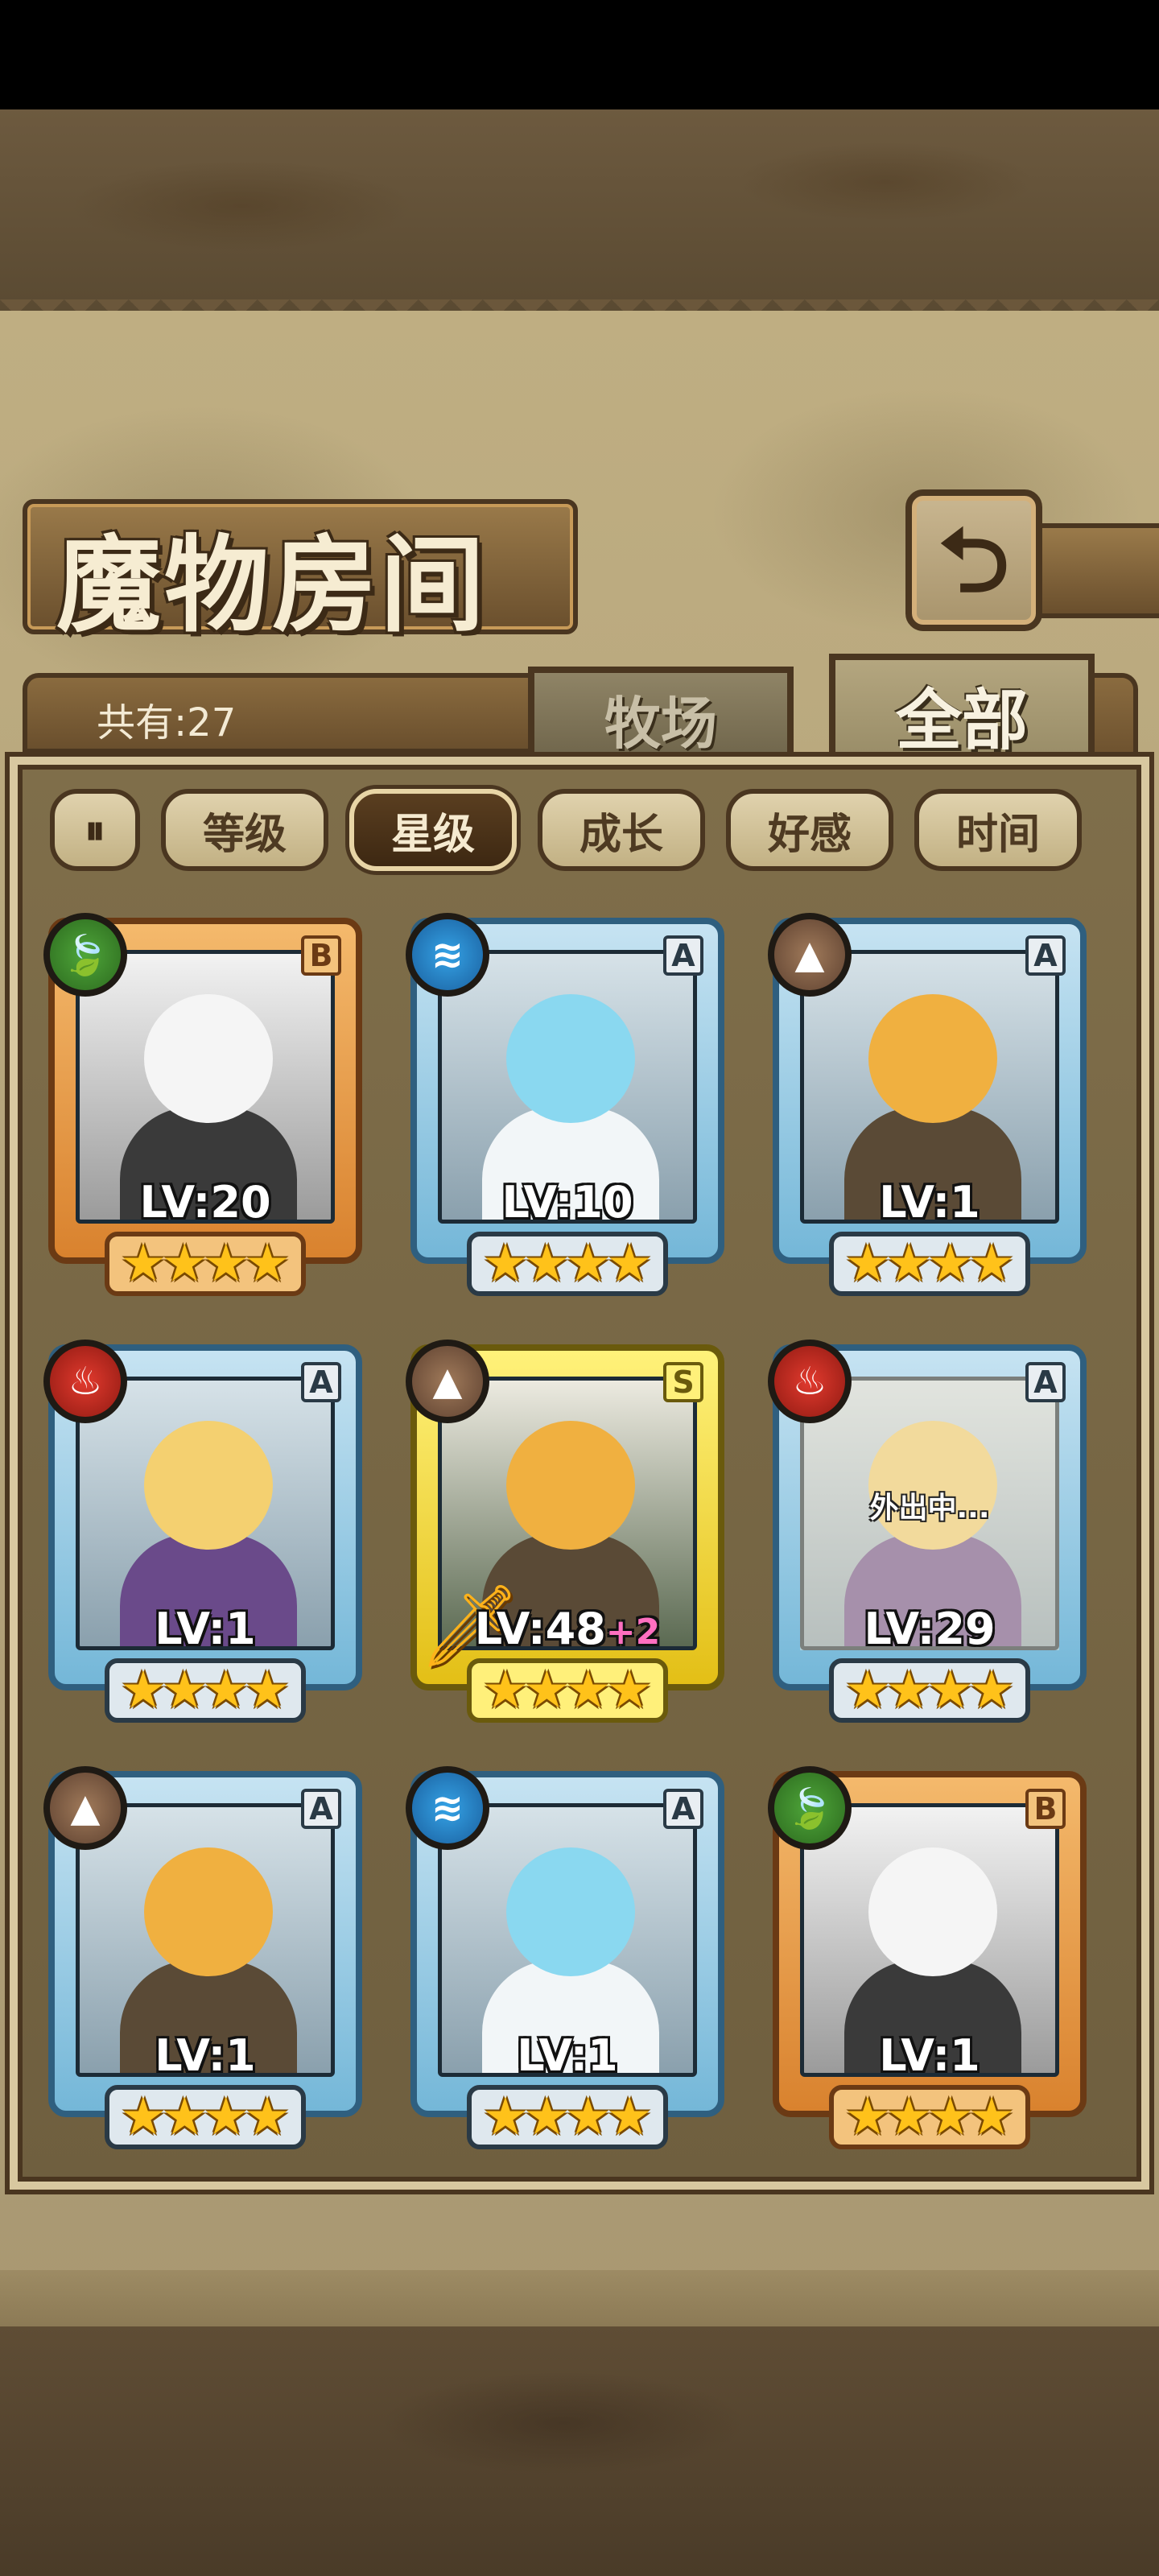 Image resolution: width=1159 pixels, height=2576 pixels. Describe the element at coordinates (579, 210) in the screenshot. I see `map-background-top` at that location.